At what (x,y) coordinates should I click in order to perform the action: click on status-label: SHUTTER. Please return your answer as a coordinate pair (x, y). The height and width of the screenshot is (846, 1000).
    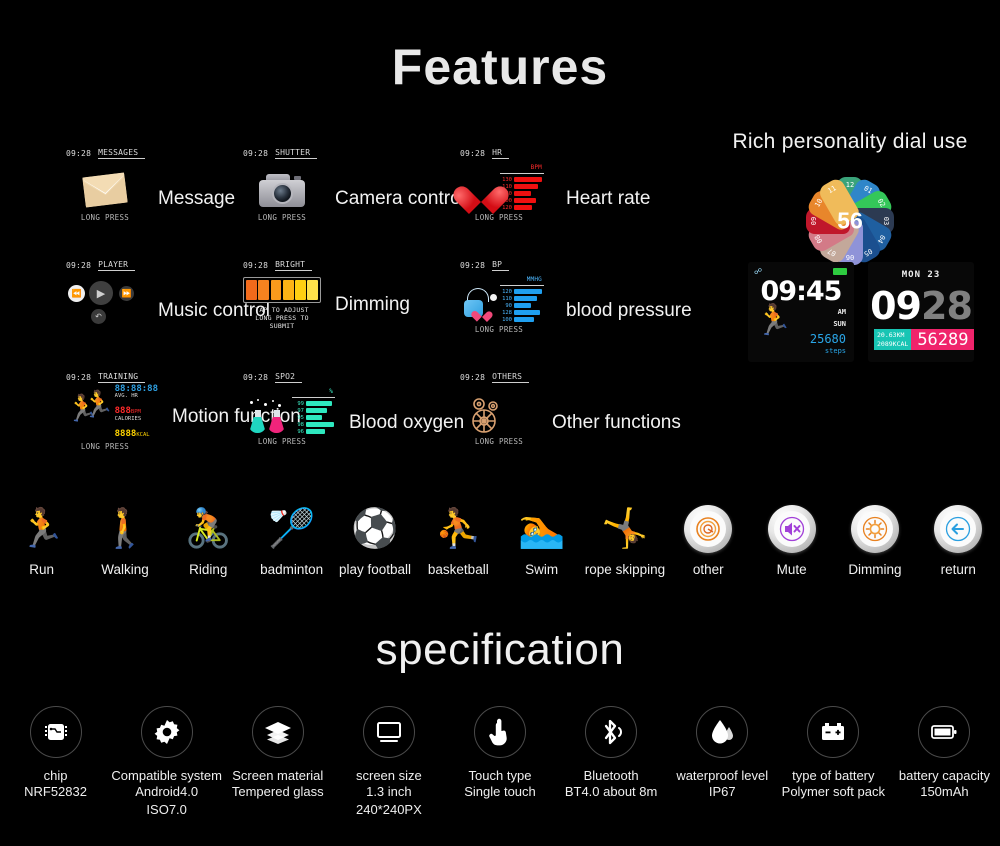
    Looking at the image, I should click on (296, 153).